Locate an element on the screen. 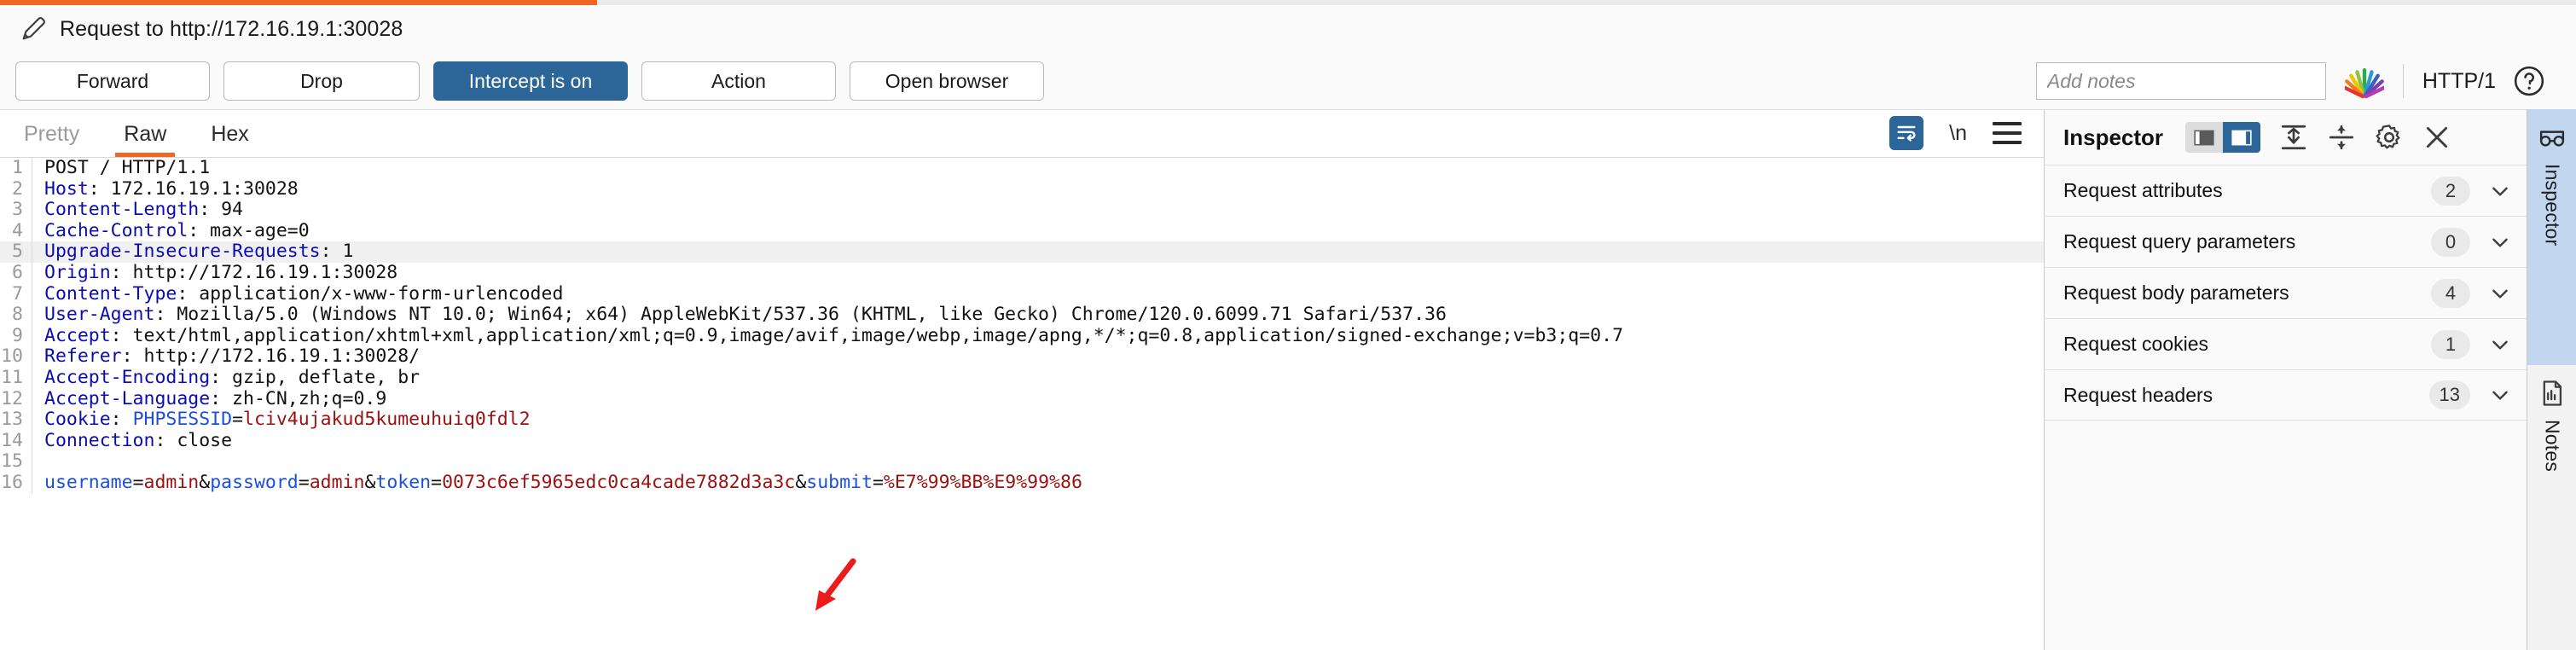  token-hdr: Upgrade-Insecure-Requests is located at coordinates (182, 252).